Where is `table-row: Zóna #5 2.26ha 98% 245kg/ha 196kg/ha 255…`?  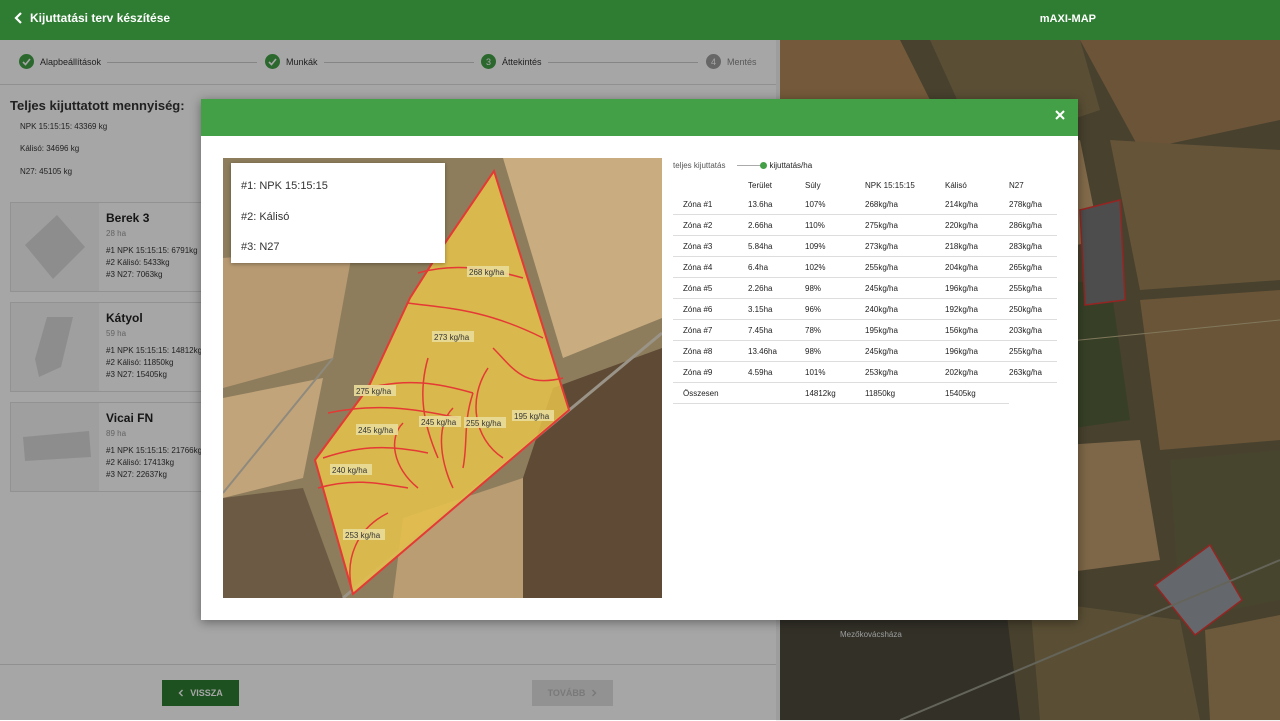 table-row: Zóna #5 2.26ha 98% 245kg/ha 196kg/ha 255… is located at coordinates (865, 288).